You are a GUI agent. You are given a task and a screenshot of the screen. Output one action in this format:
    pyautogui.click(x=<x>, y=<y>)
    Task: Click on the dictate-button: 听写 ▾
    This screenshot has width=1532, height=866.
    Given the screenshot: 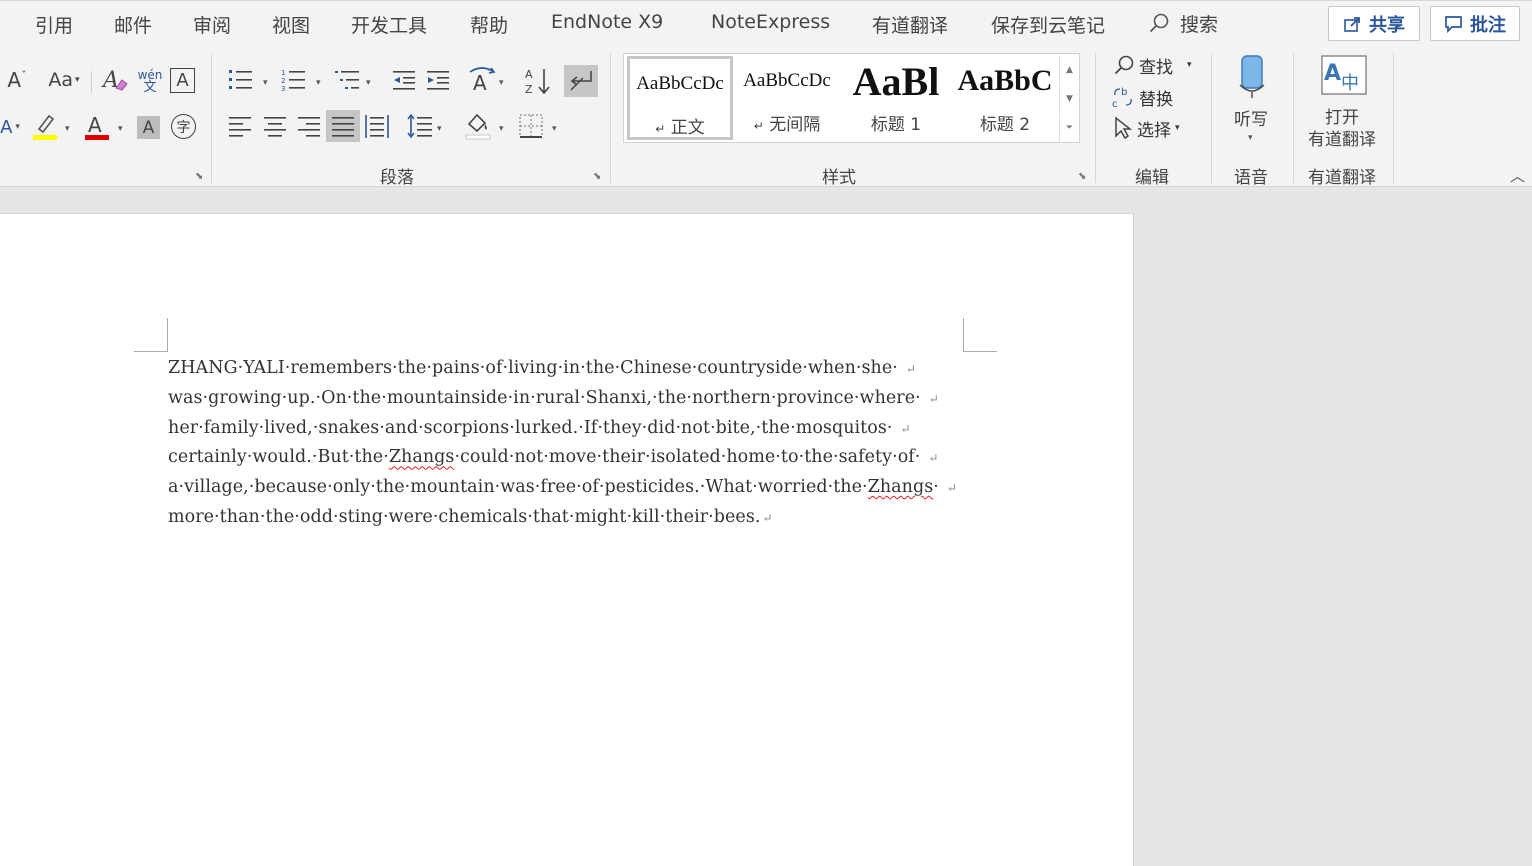 What is the action you would take?
    pyautogui.click(x=1252, y=103)
    